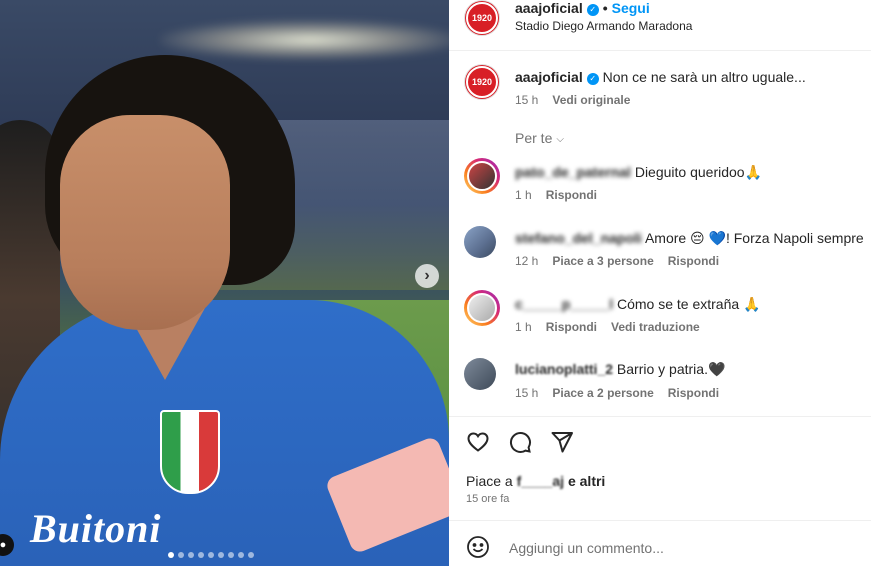 This screenshot has height=567, width=871. I want to click on username-link: stefano_del_napoli, so click(578, 238).